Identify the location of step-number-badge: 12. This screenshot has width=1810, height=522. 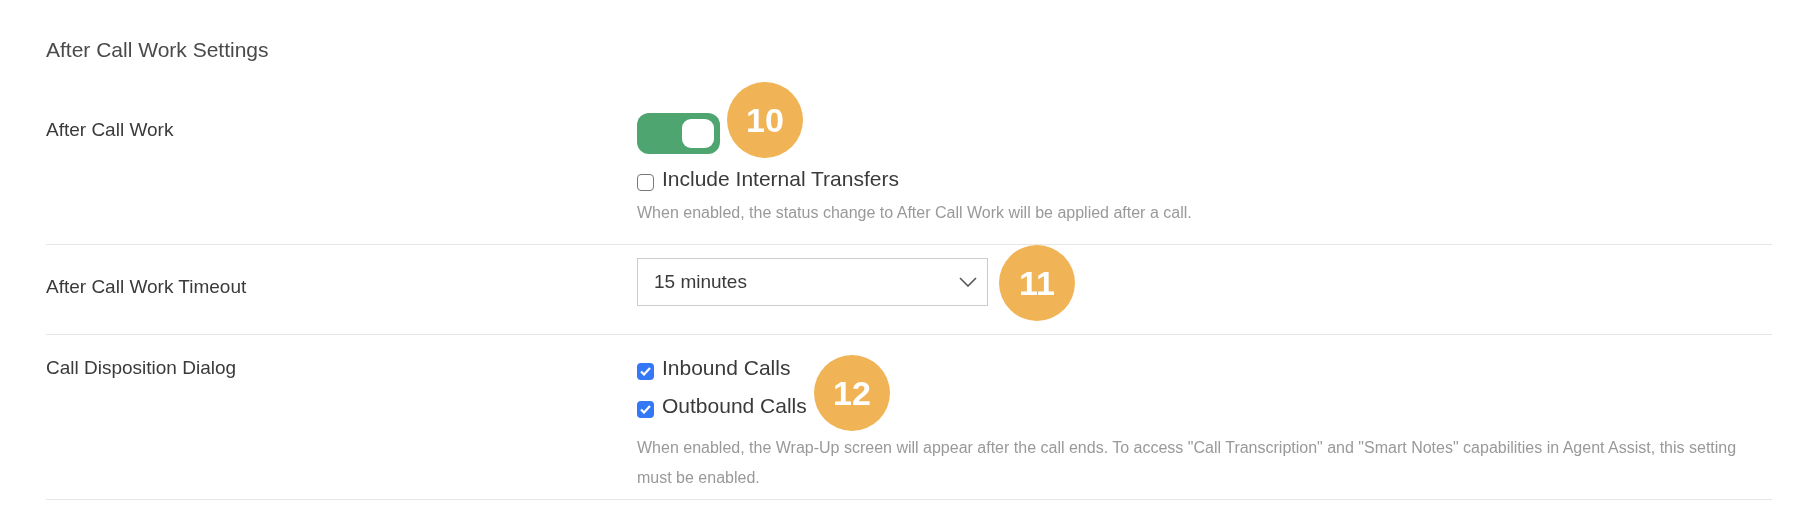
(852, 393).